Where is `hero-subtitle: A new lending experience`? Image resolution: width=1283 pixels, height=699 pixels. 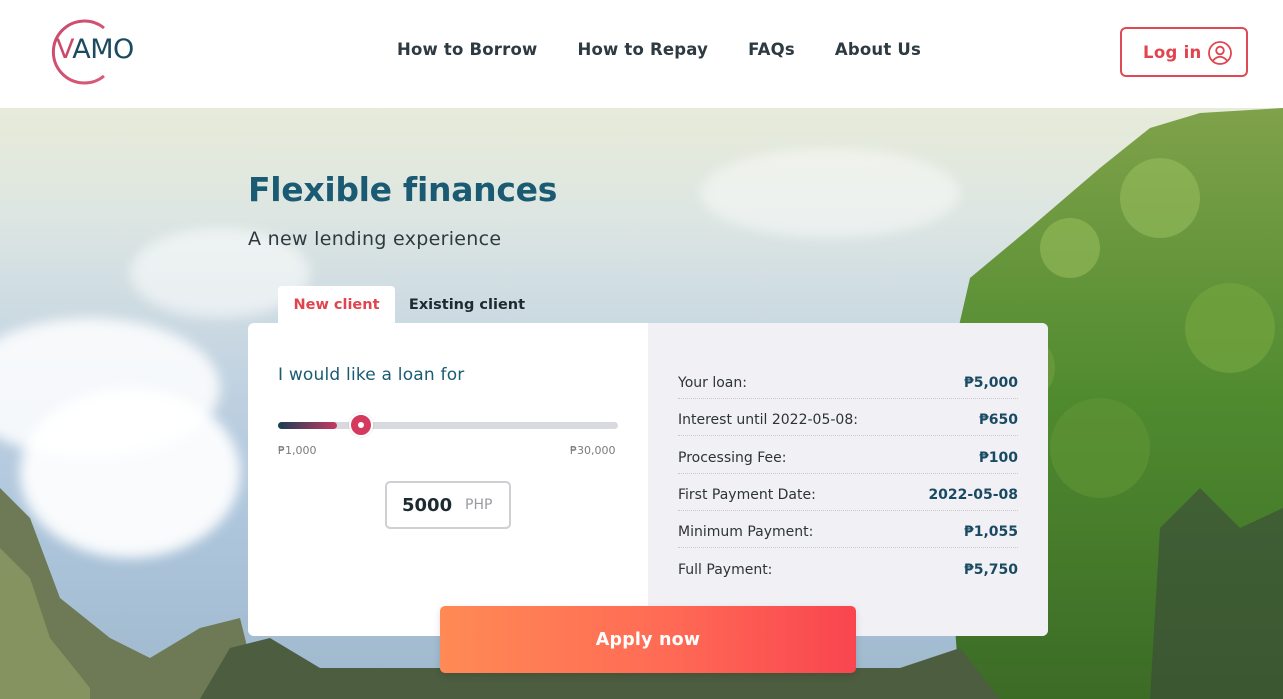 hero-subtitle: A new lending experience is located at coordinates (375, 239).